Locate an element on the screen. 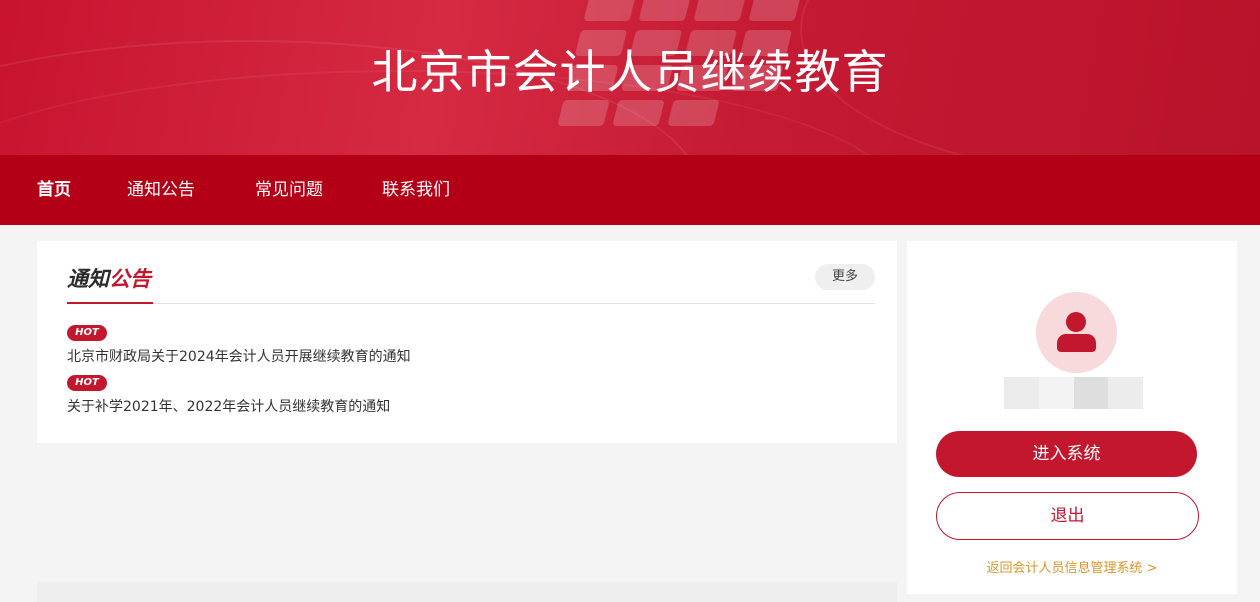  notice-title-part2: 公告 is located at coordinates (130, 279).